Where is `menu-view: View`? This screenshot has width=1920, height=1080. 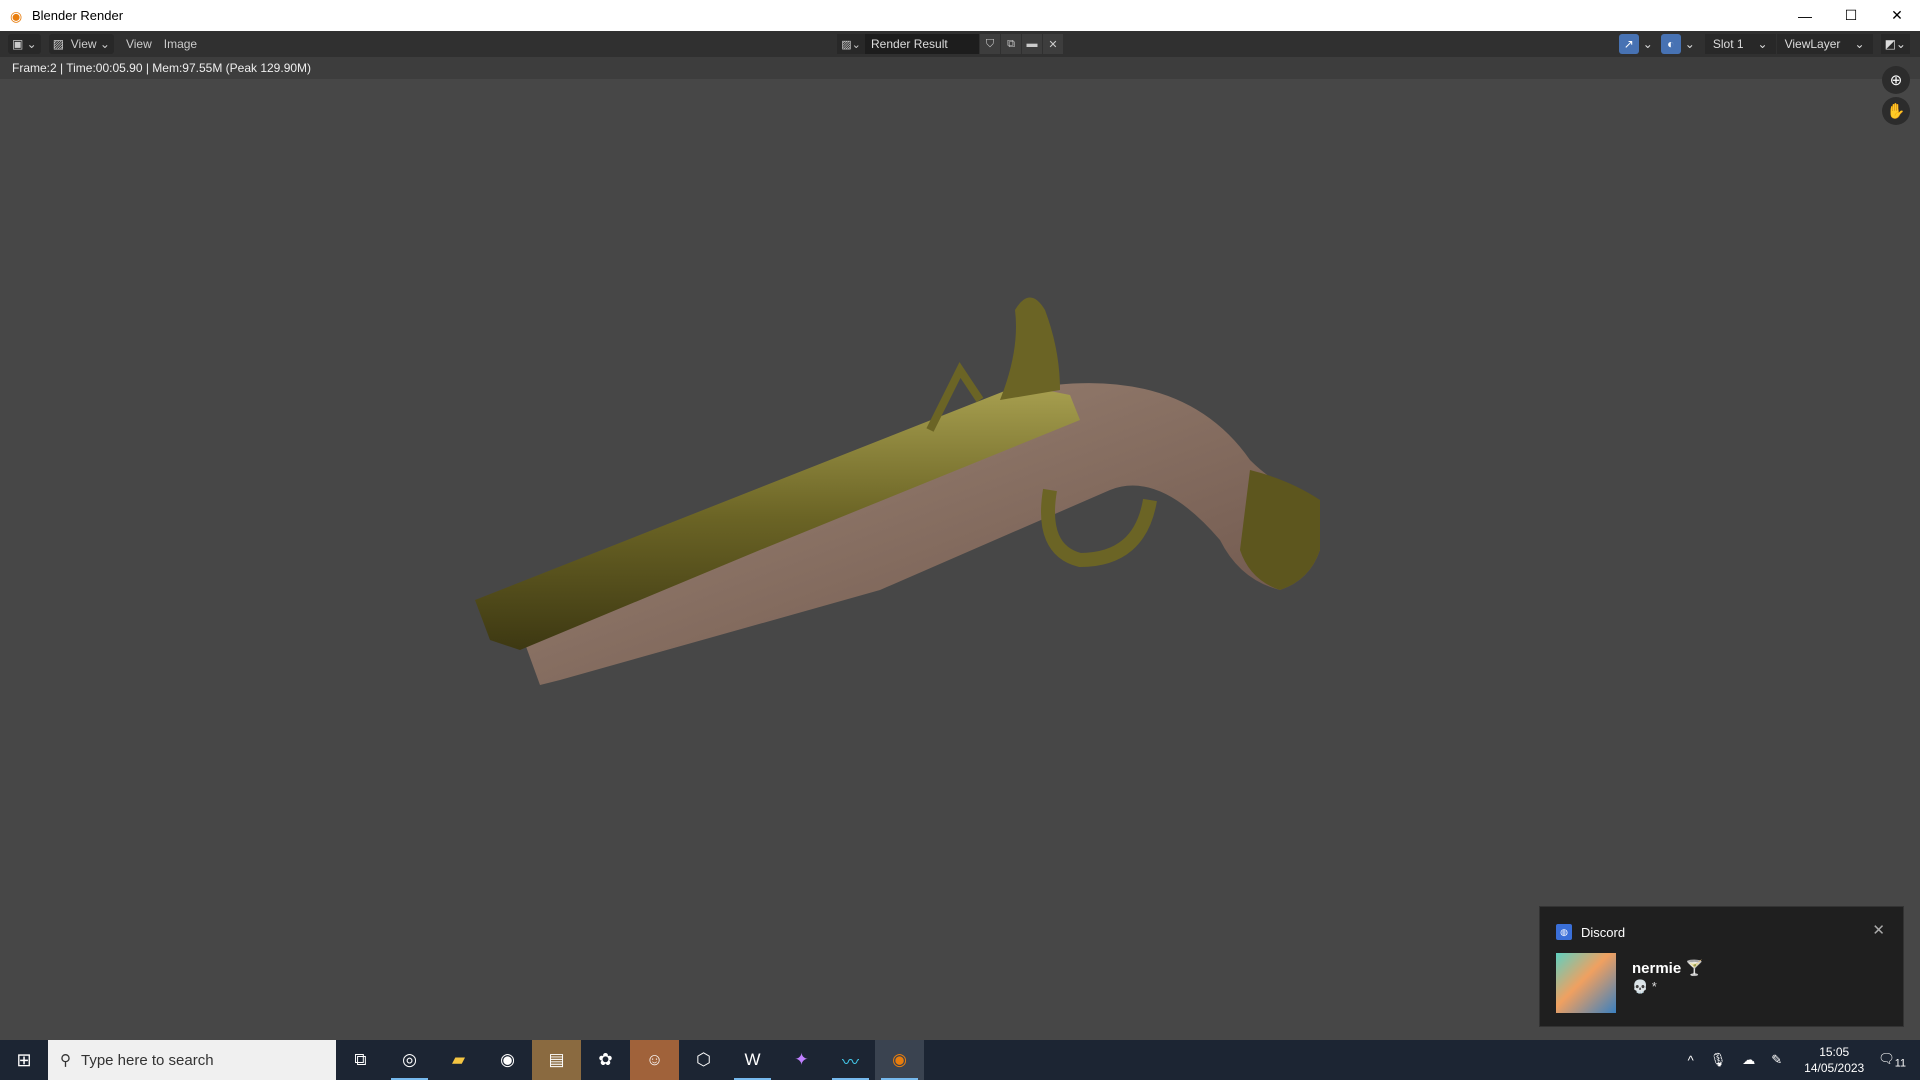
menu-view: View is located at coordinates (139, 44).